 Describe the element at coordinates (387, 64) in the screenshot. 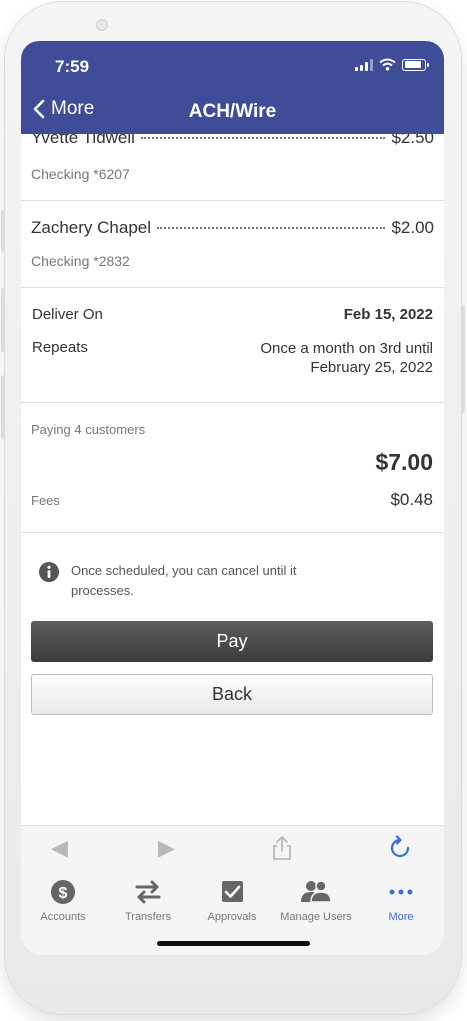

I see `wifi-icon` at that location.